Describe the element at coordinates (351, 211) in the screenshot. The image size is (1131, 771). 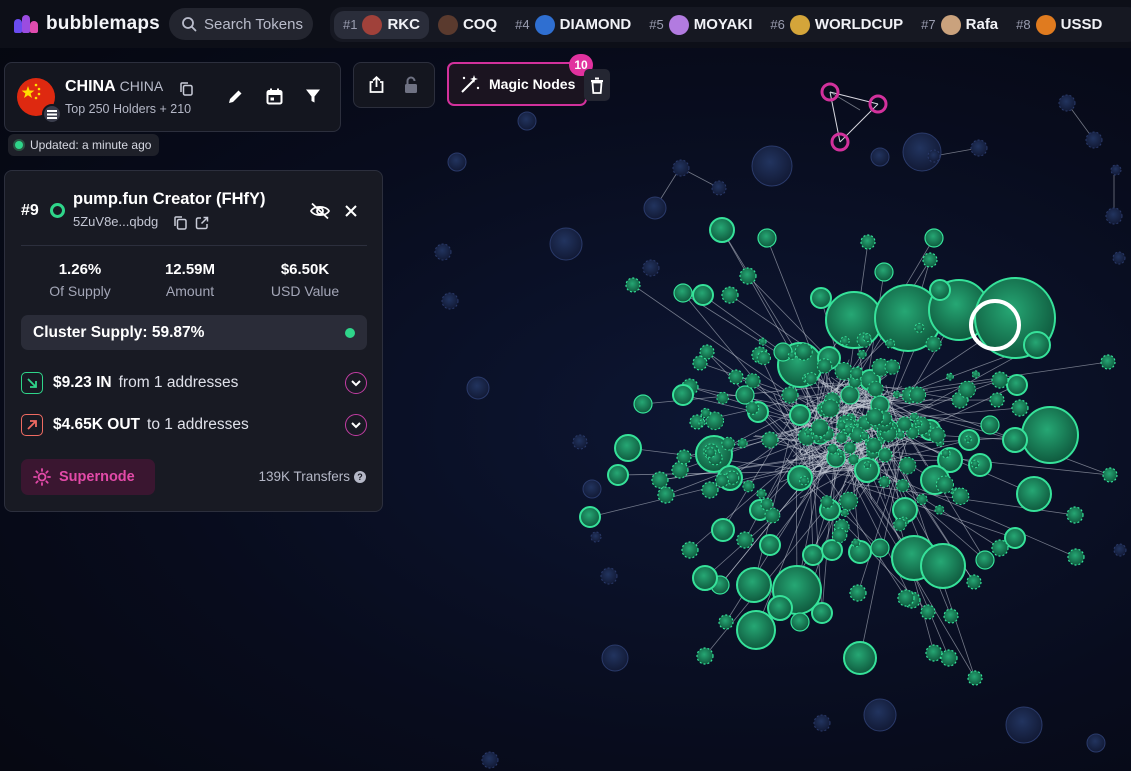
I see `close-icon` at that location.